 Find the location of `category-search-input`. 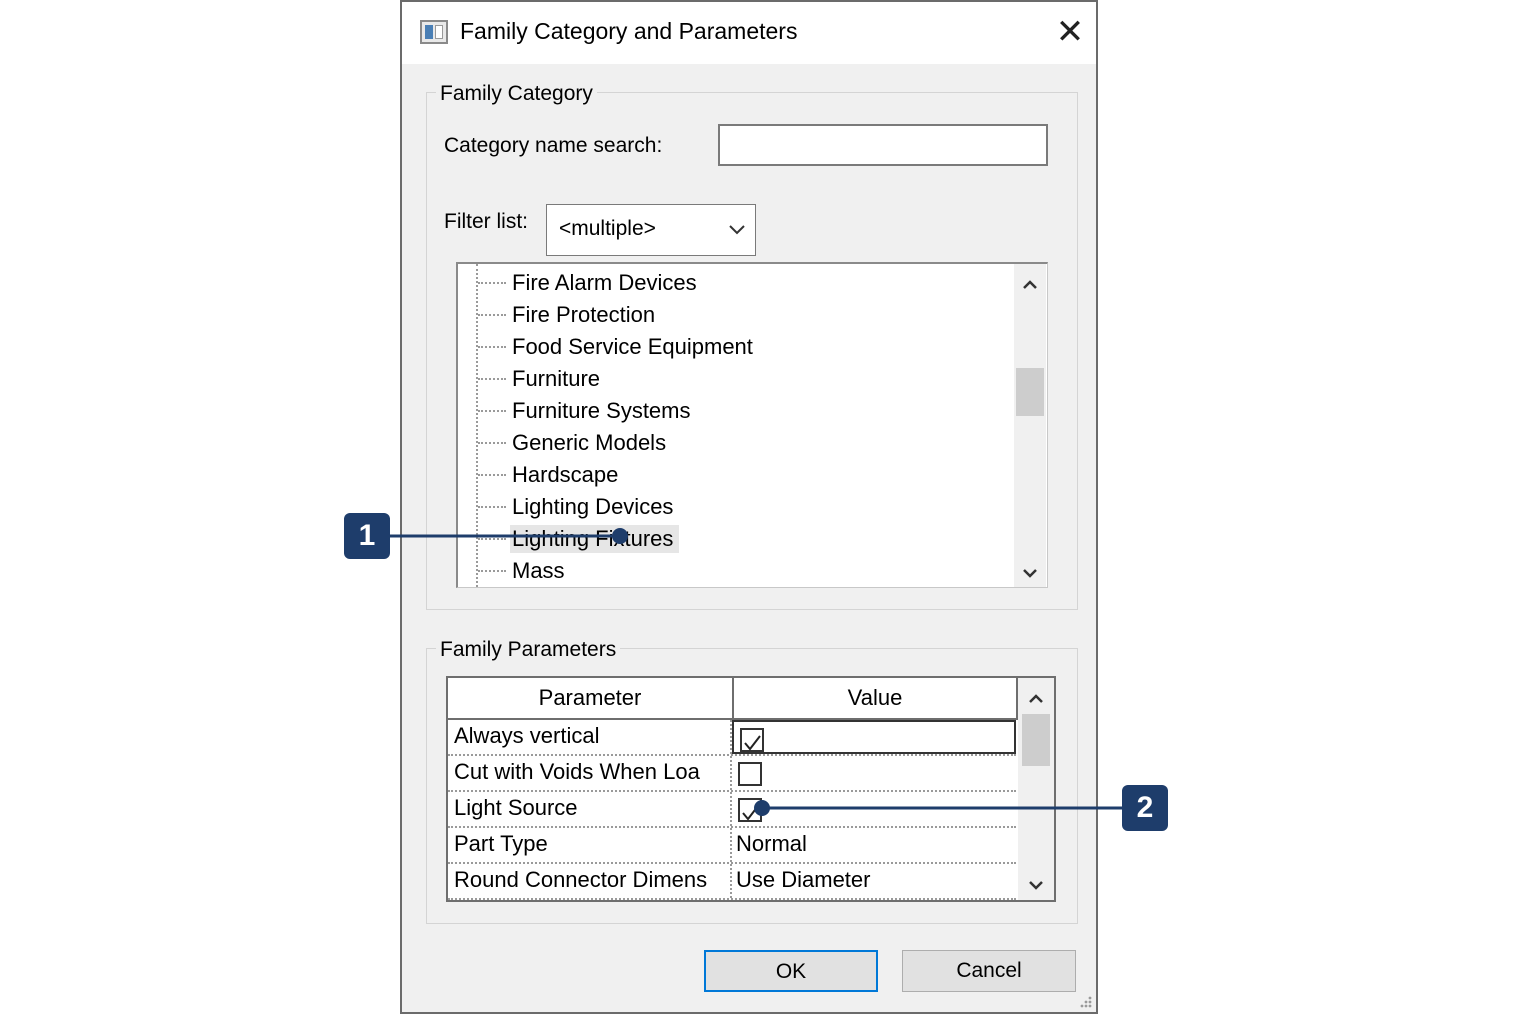

category-search-input is located at coordinates (883, 145).